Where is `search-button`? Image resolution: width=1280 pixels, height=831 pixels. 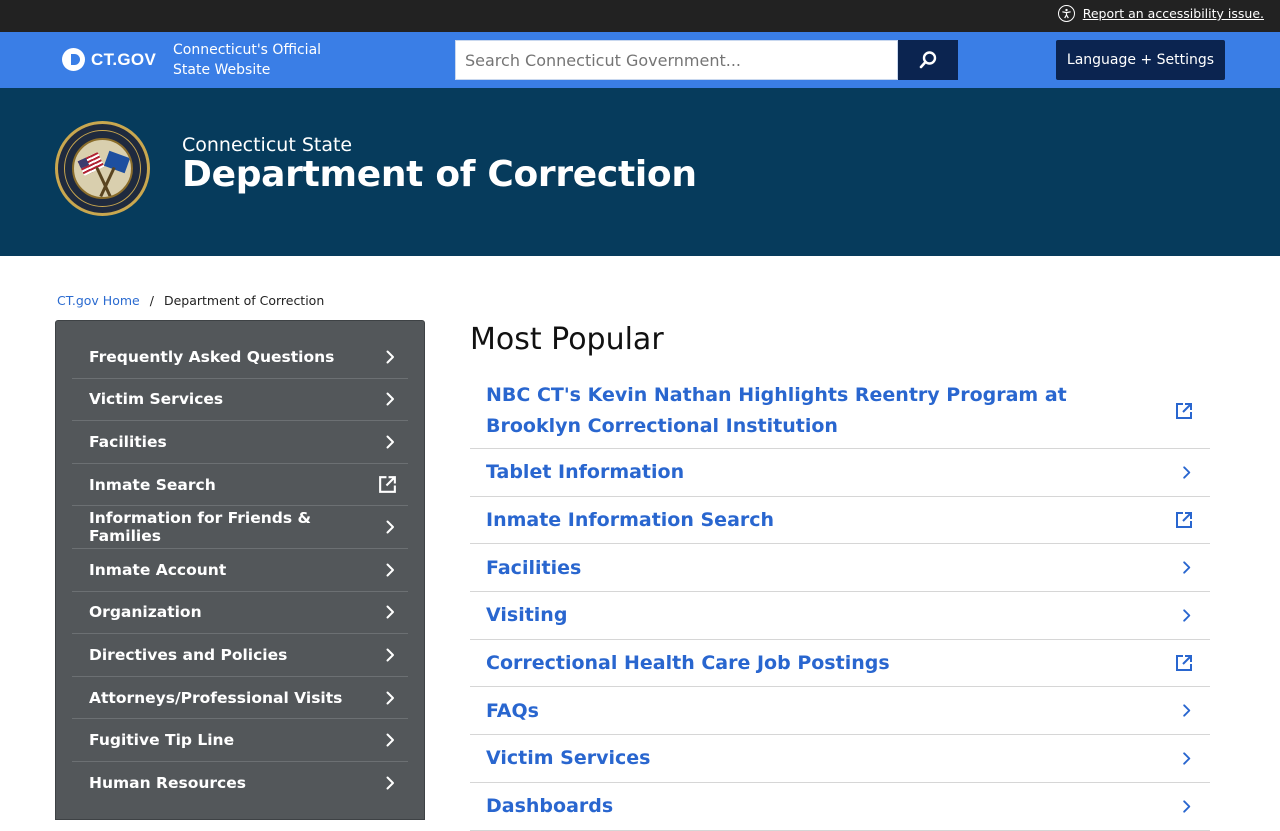
search-button is located at coordinates (928, 60).